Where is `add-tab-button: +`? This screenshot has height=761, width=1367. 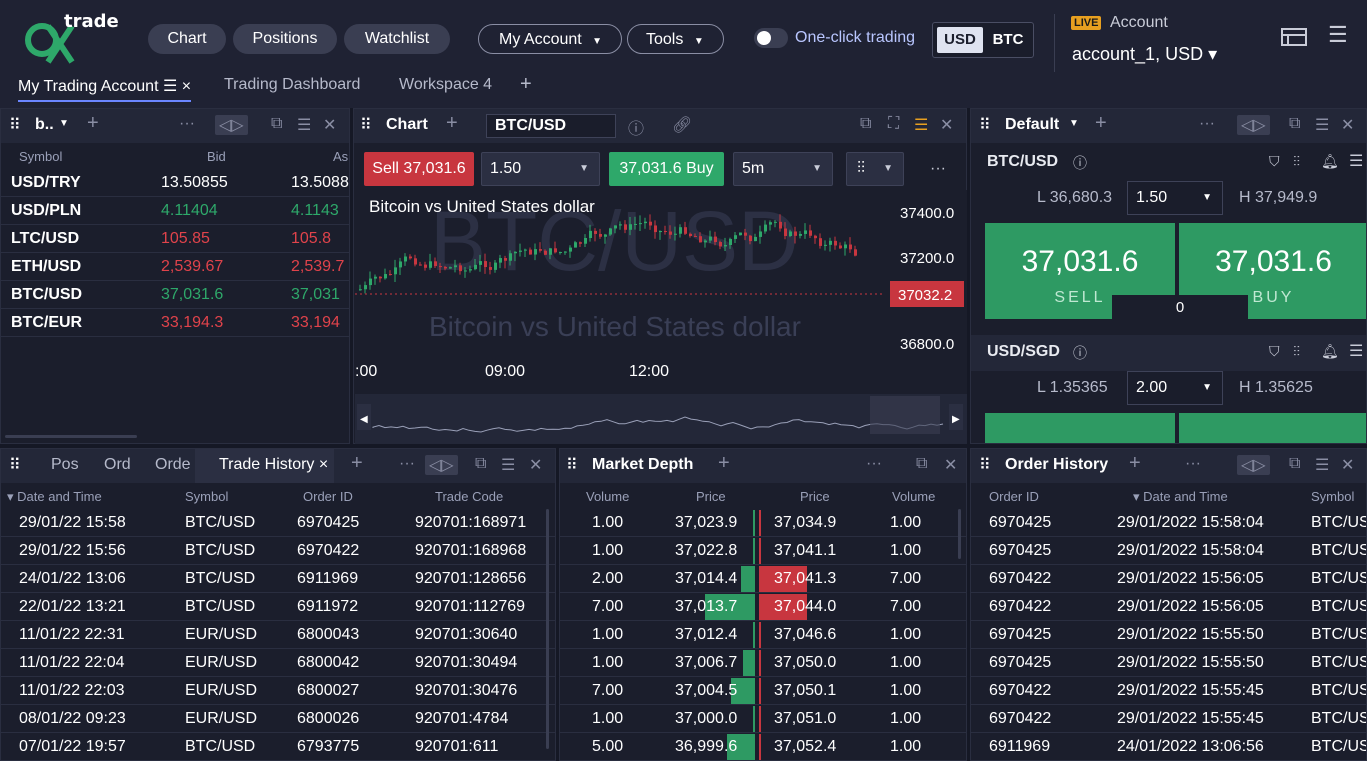 add-tab-button: + is located at coordinates (526, 84).